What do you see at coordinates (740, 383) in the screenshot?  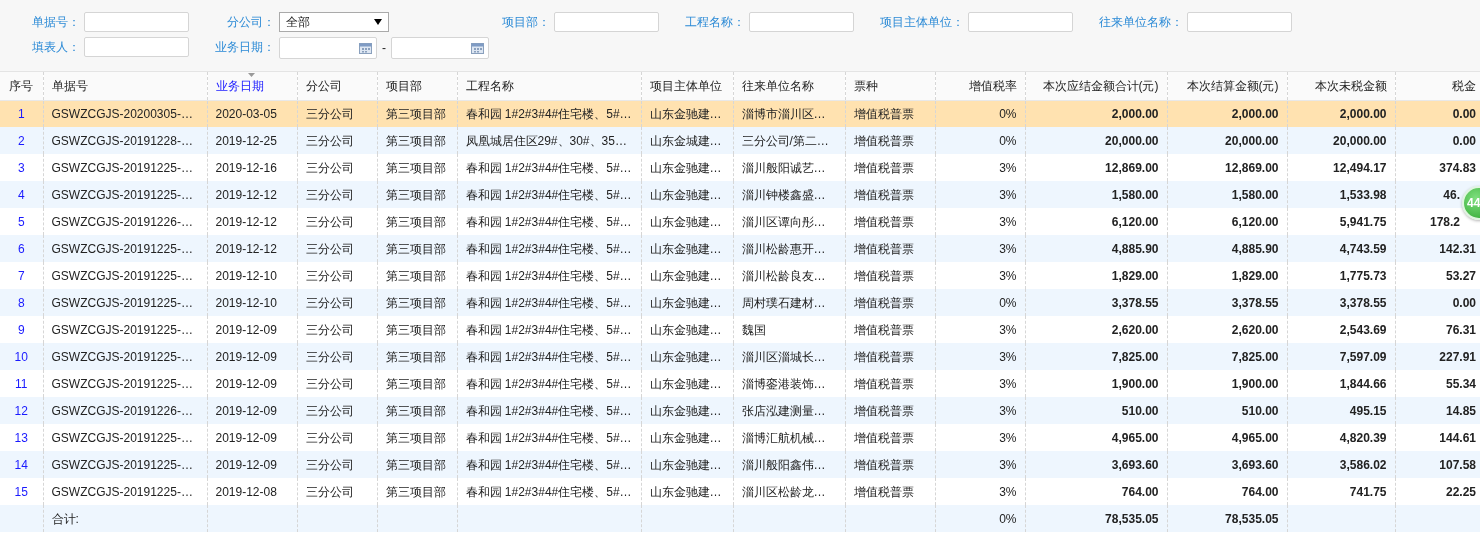 I see `table-row: 11 GSWZCGJS-20191225-… 2019-12-09 三分公司 第三项目部 春和园 1#2#3#4#住宅楼、5#… 山东金驰建… 淄博銮港装饰… 增值税普票 3% 1,900.00 1,900.00 1,844.66 55.34` at bounding box center [740, 383].